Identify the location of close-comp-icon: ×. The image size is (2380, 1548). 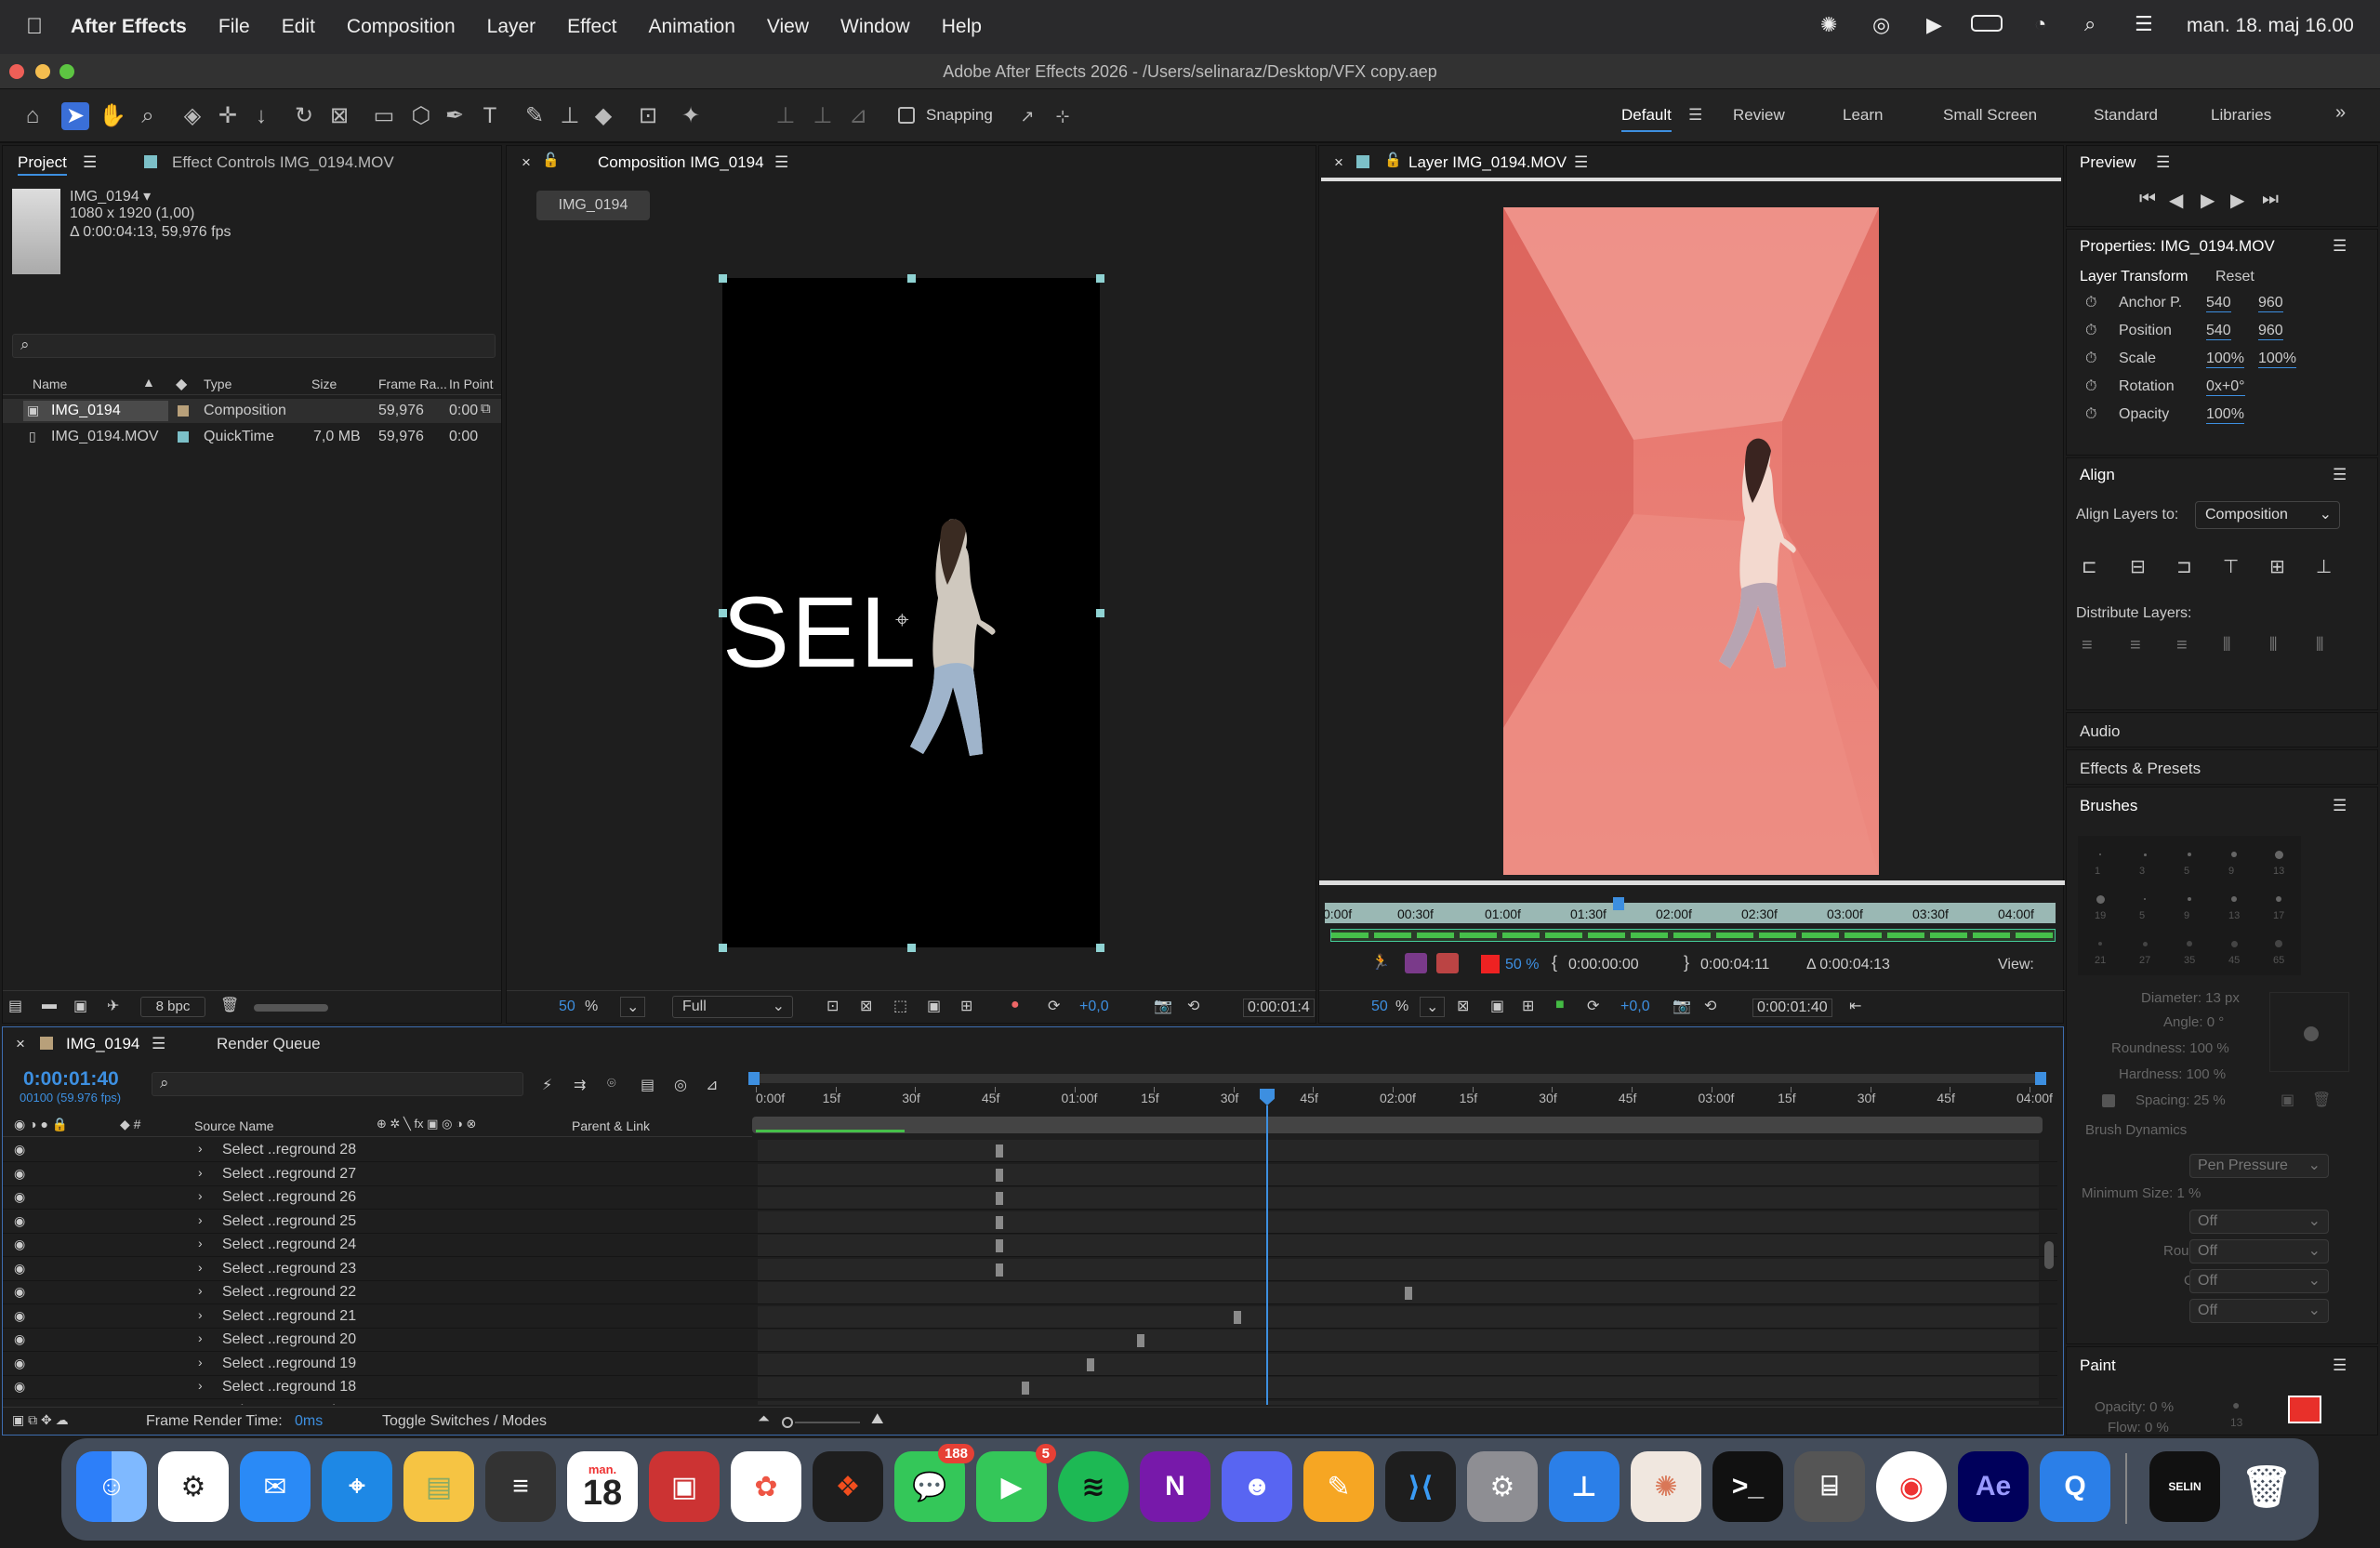
(526, 162).